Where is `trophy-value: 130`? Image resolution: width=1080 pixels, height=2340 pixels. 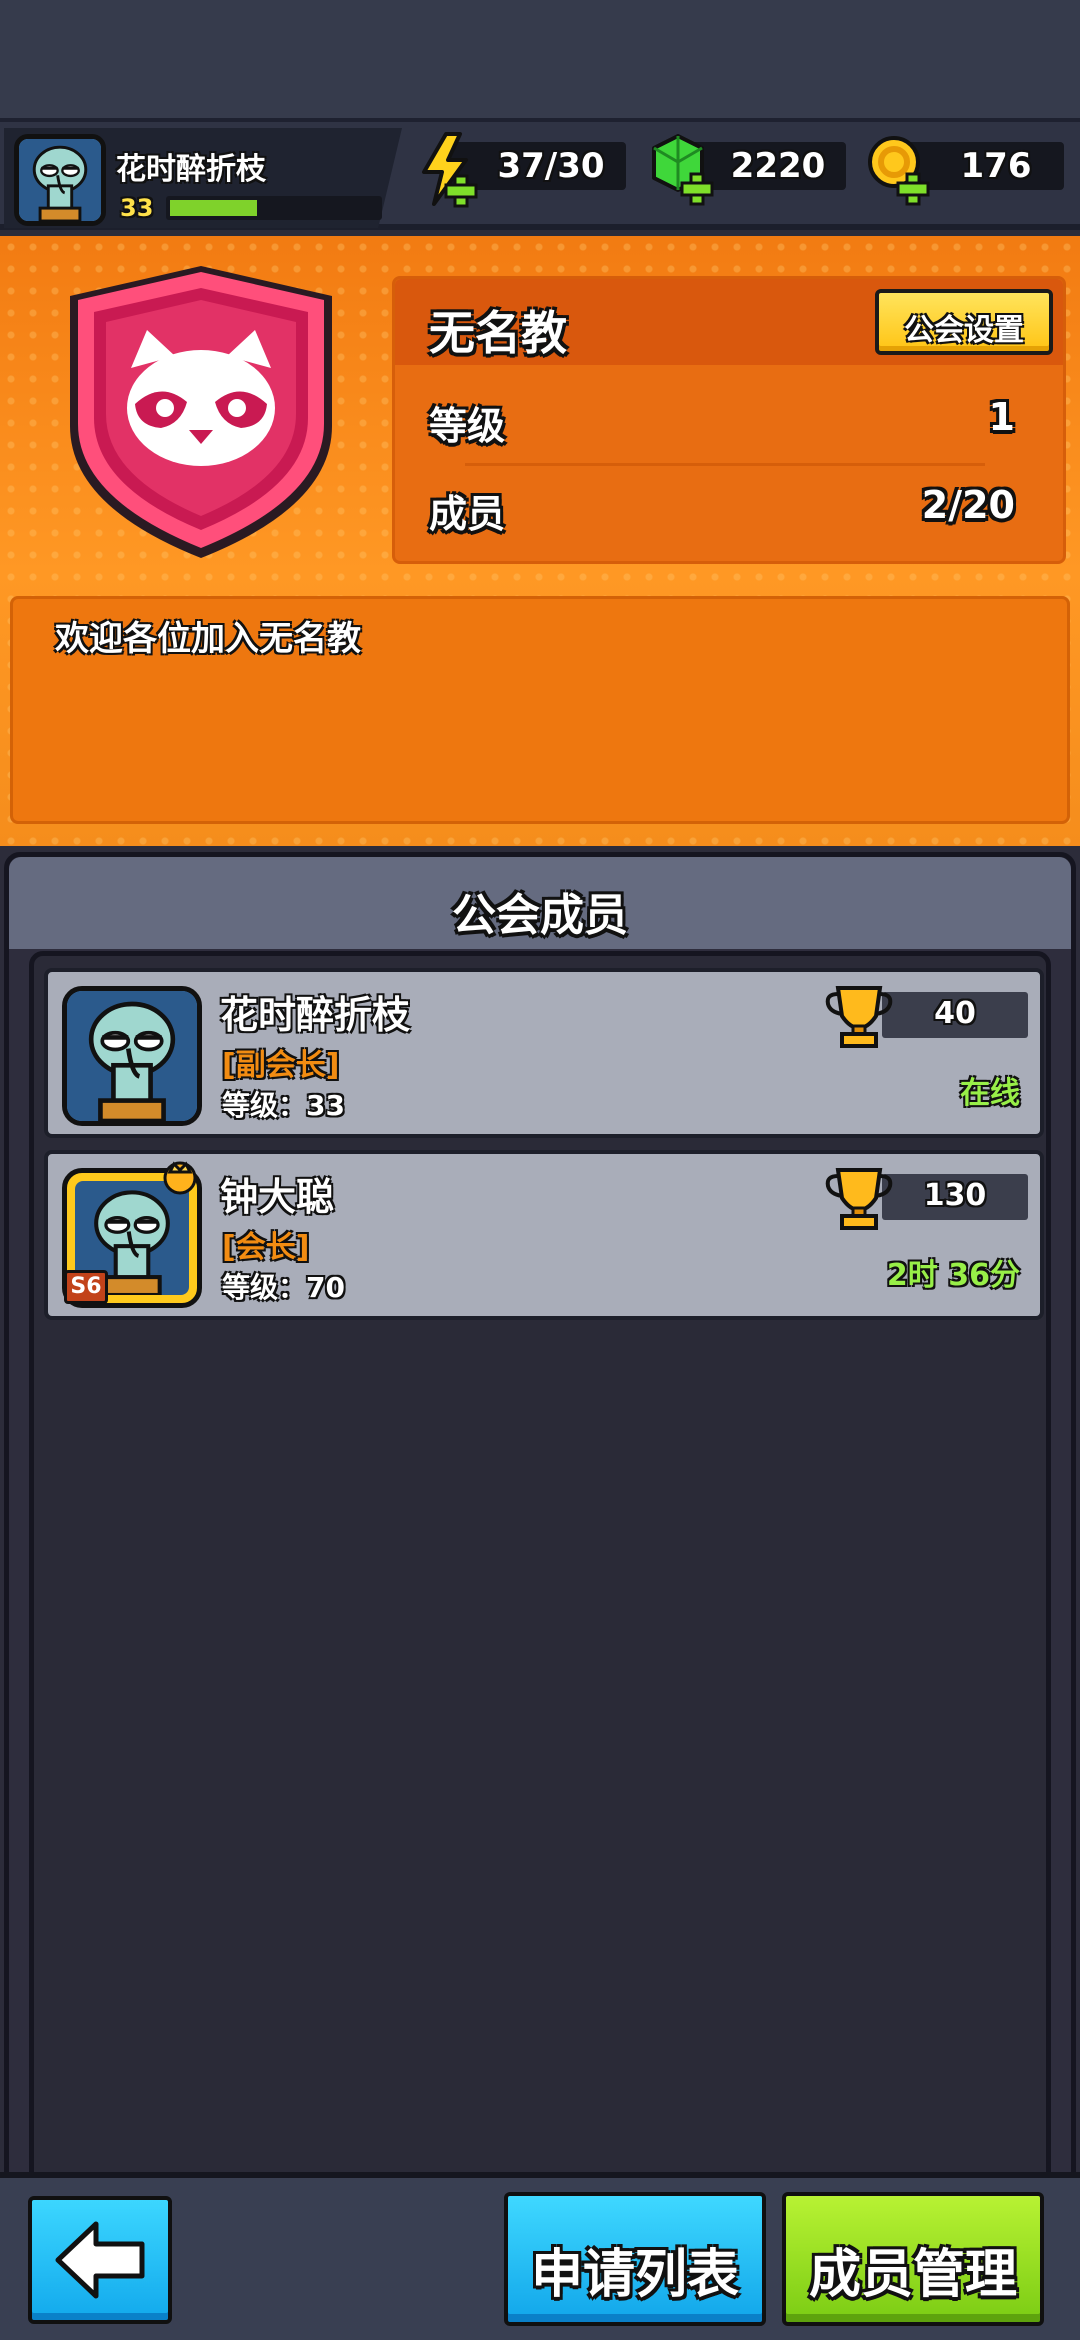 trophy-value: 130 is located at coordinates (955, 1195).